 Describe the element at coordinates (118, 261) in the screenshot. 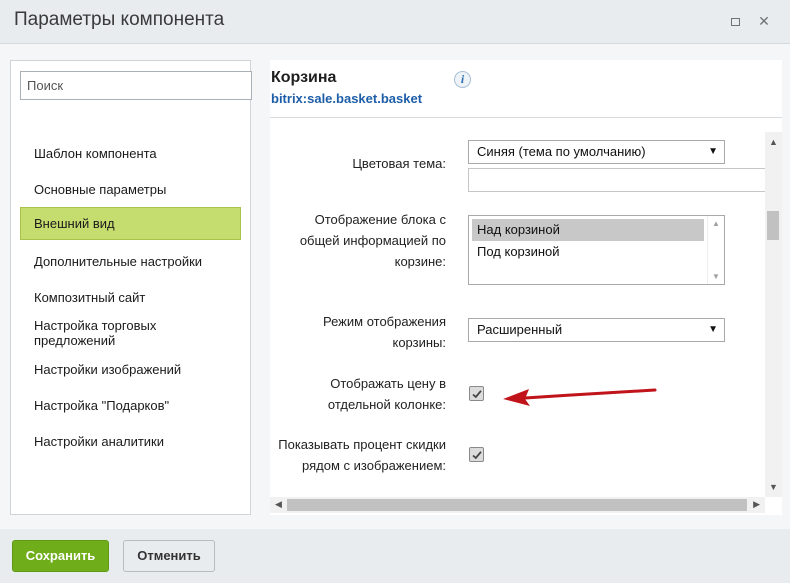

I see `sidebar-item-label: Дополнительные настройки` at that location.